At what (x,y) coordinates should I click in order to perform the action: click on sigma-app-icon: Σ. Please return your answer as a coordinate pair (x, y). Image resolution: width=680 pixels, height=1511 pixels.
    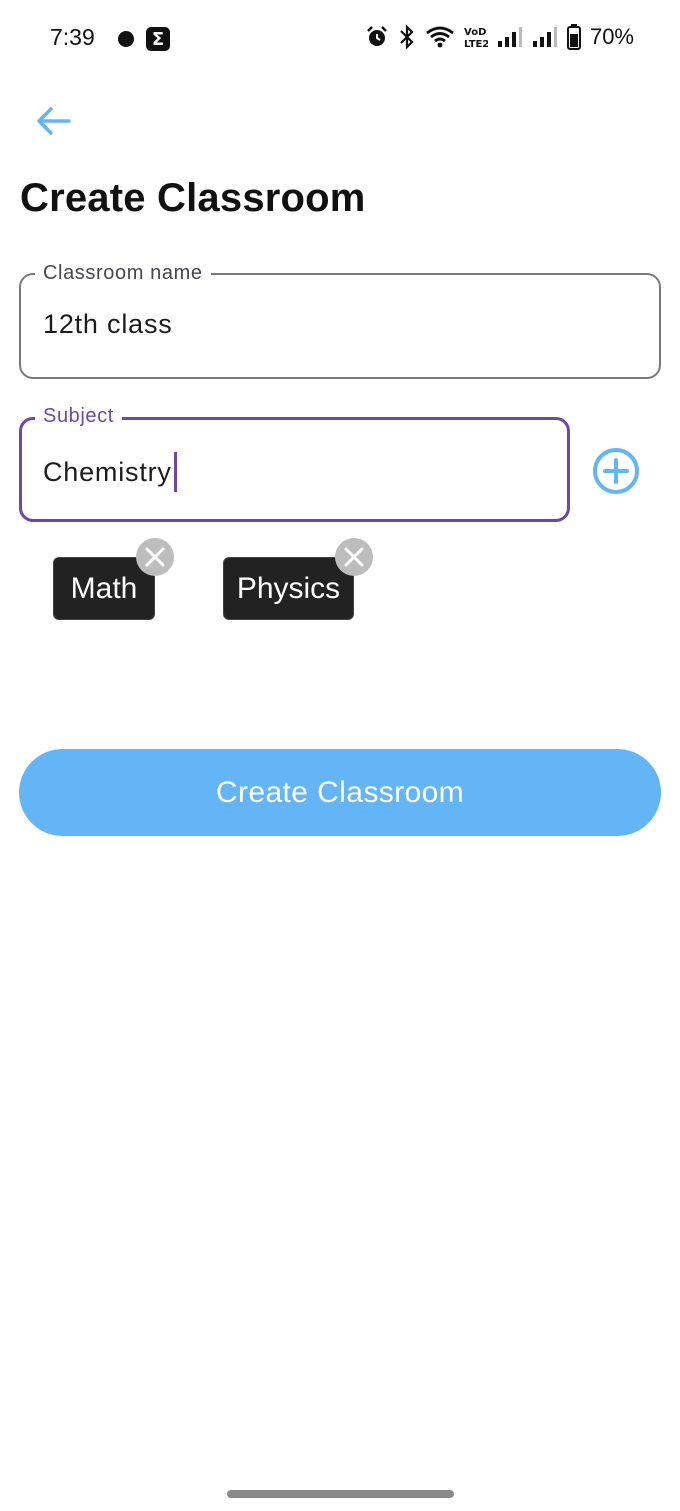
    Looking at the image, I should click on (158, 39).